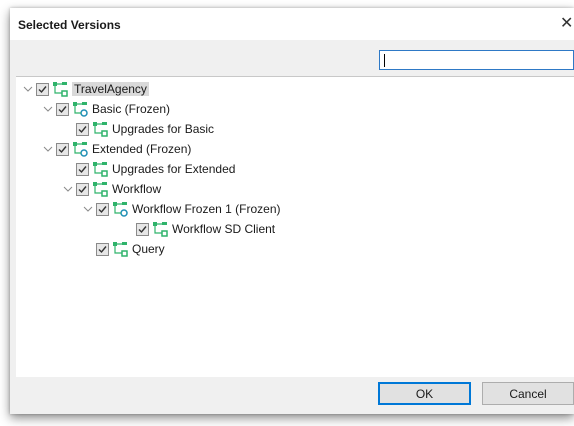 The height and width of the screenshot is (426, 574). What do you see at coordinates (110, 89) in the screenshot?
I see `tree-item-label: TravelAgency` at bounding box center [110, 89].